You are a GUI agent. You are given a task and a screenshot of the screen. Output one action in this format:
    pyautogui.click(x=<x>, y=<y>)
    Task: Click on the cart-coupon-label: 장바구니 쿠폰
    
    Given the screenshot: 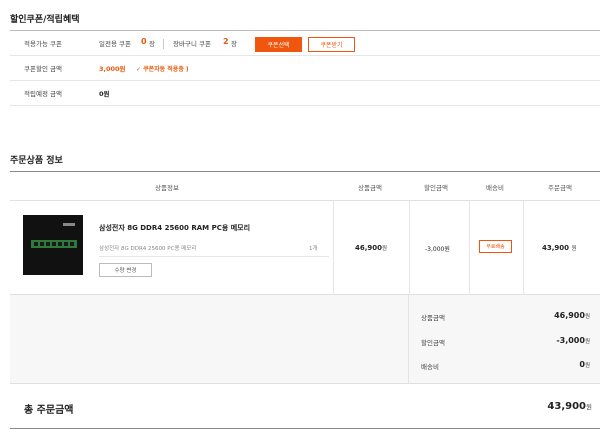 What is the action you would take?
    pyautogui.click(x=192, y=44)
    